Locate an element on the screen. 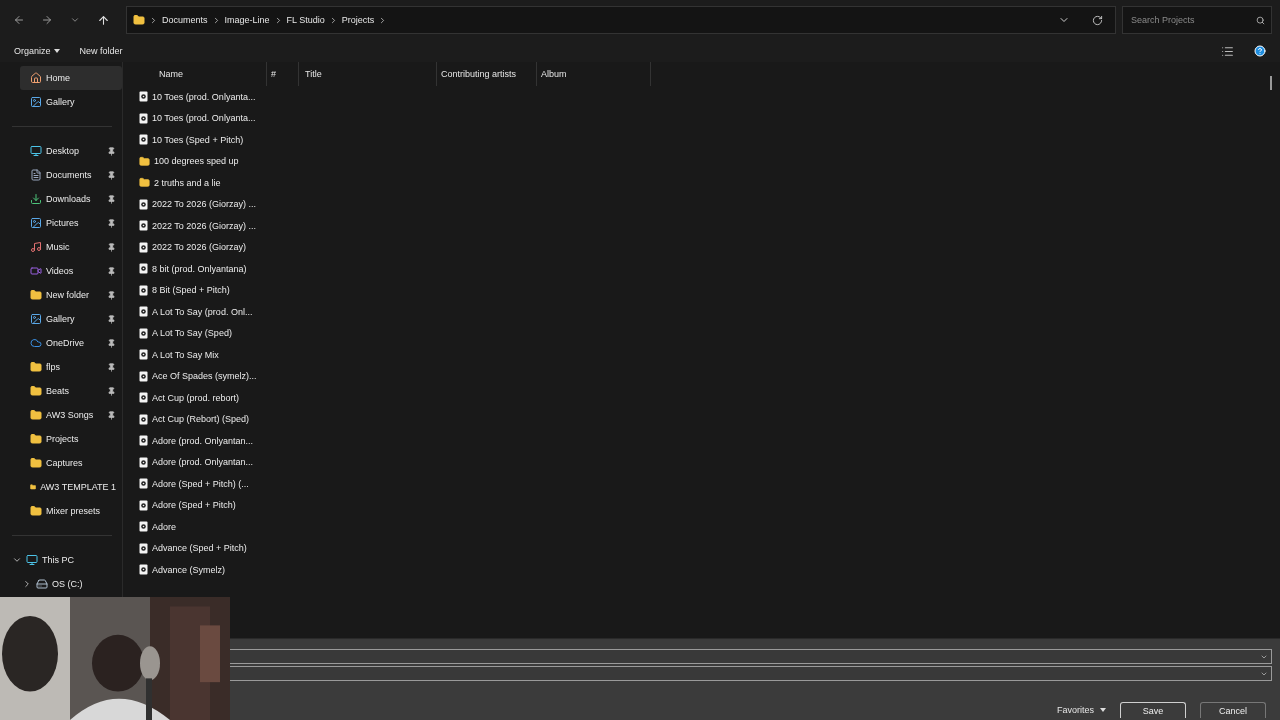  sidebar-item: Captures is located at coordinates (61, 463).